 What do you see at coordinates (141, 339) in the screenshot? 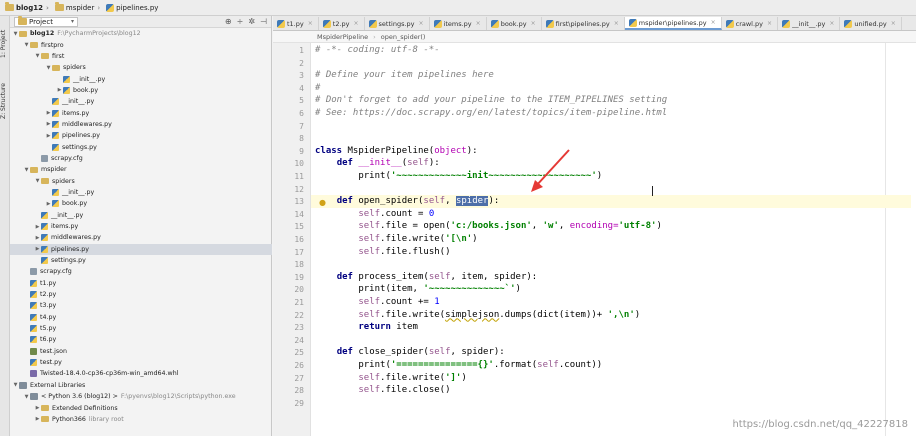
I see `tree-item: t6.py` at bounding box center [141, 339].